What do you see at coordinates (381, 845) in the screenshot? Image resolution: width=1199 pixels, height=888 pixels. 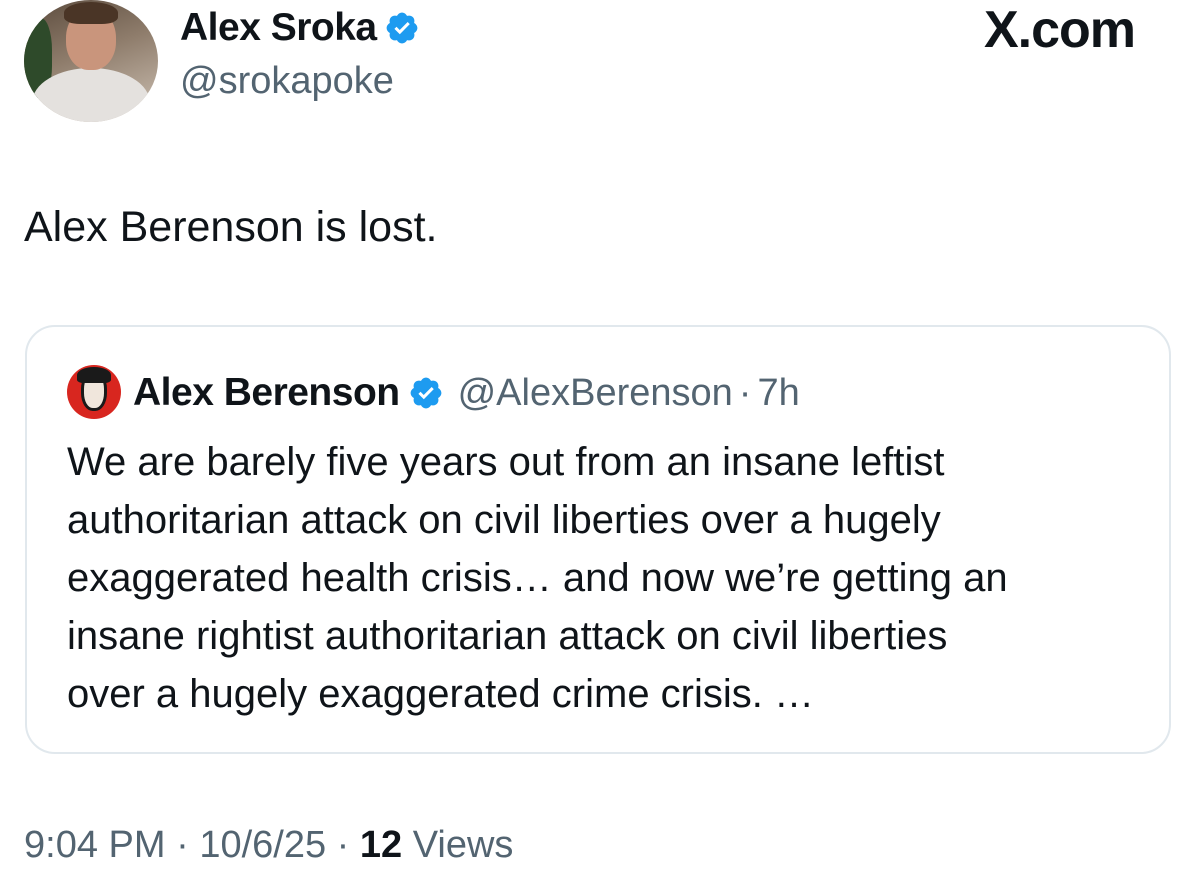 I see `views-count: 12` at bounding box center [381, 845].